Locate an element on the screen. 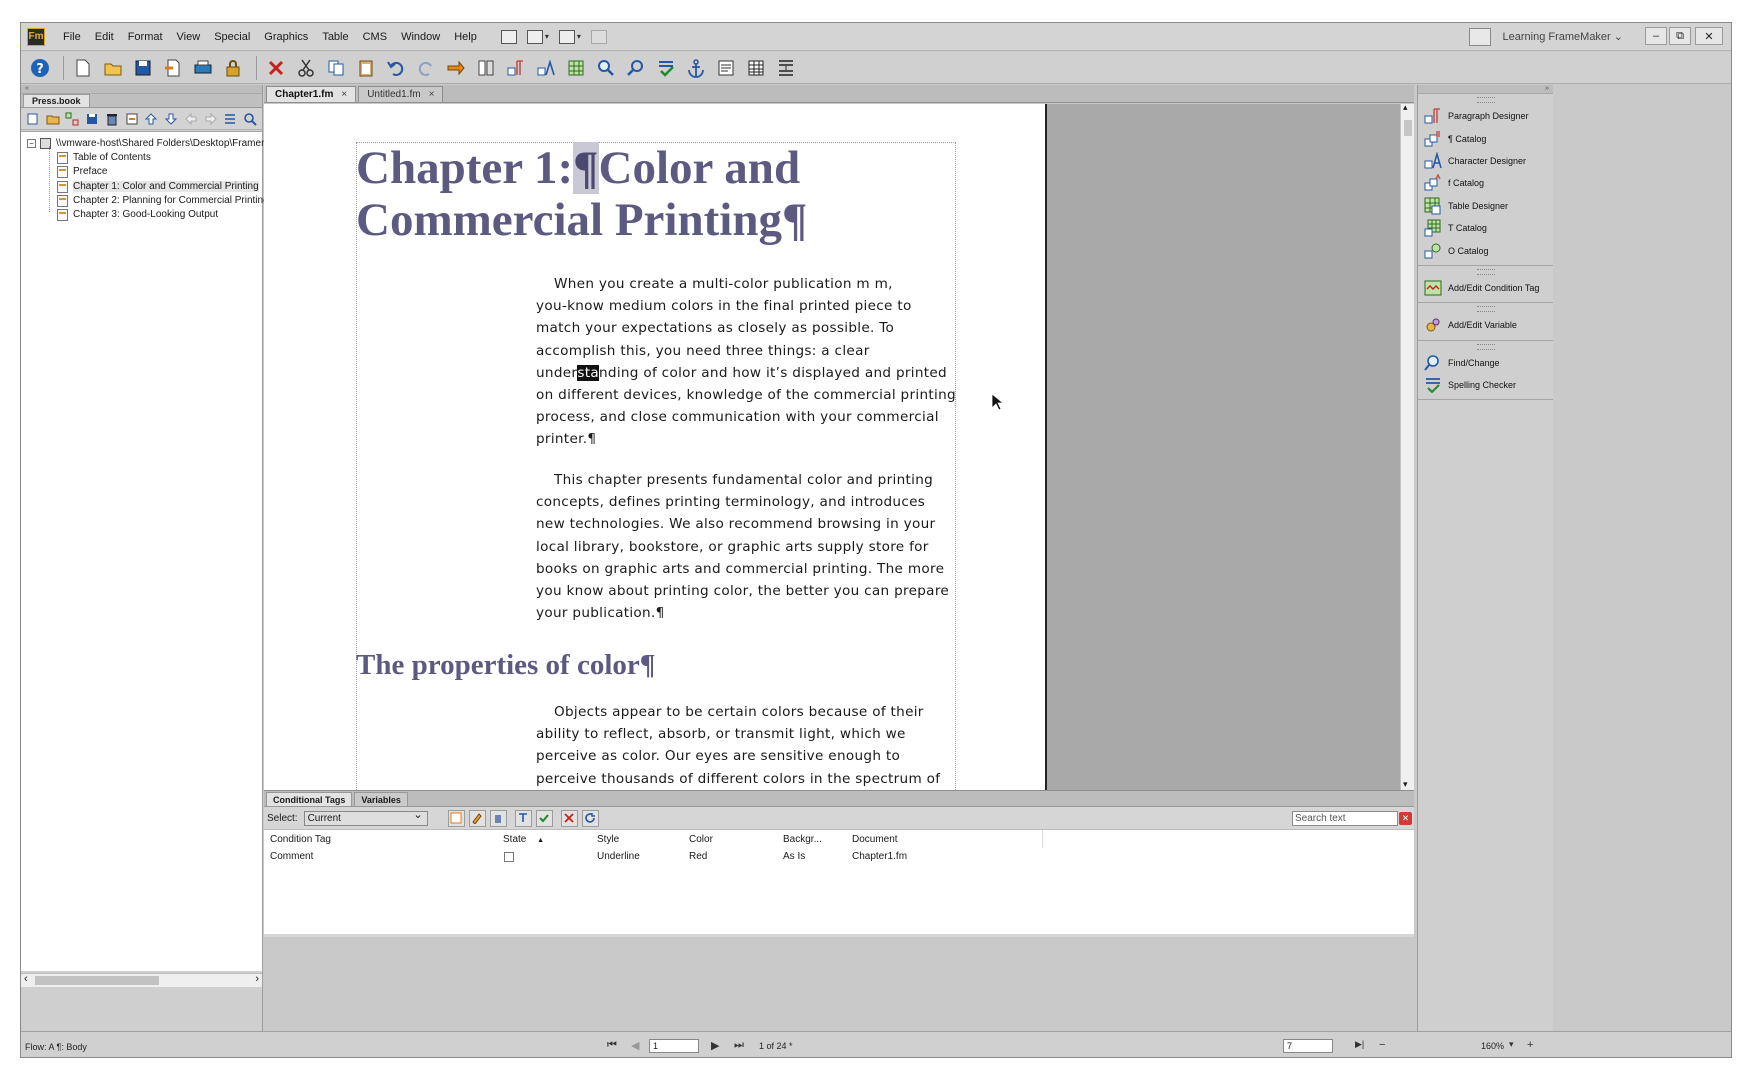  last-page-icon: ⏭ is located at coordinates (739, 1045).